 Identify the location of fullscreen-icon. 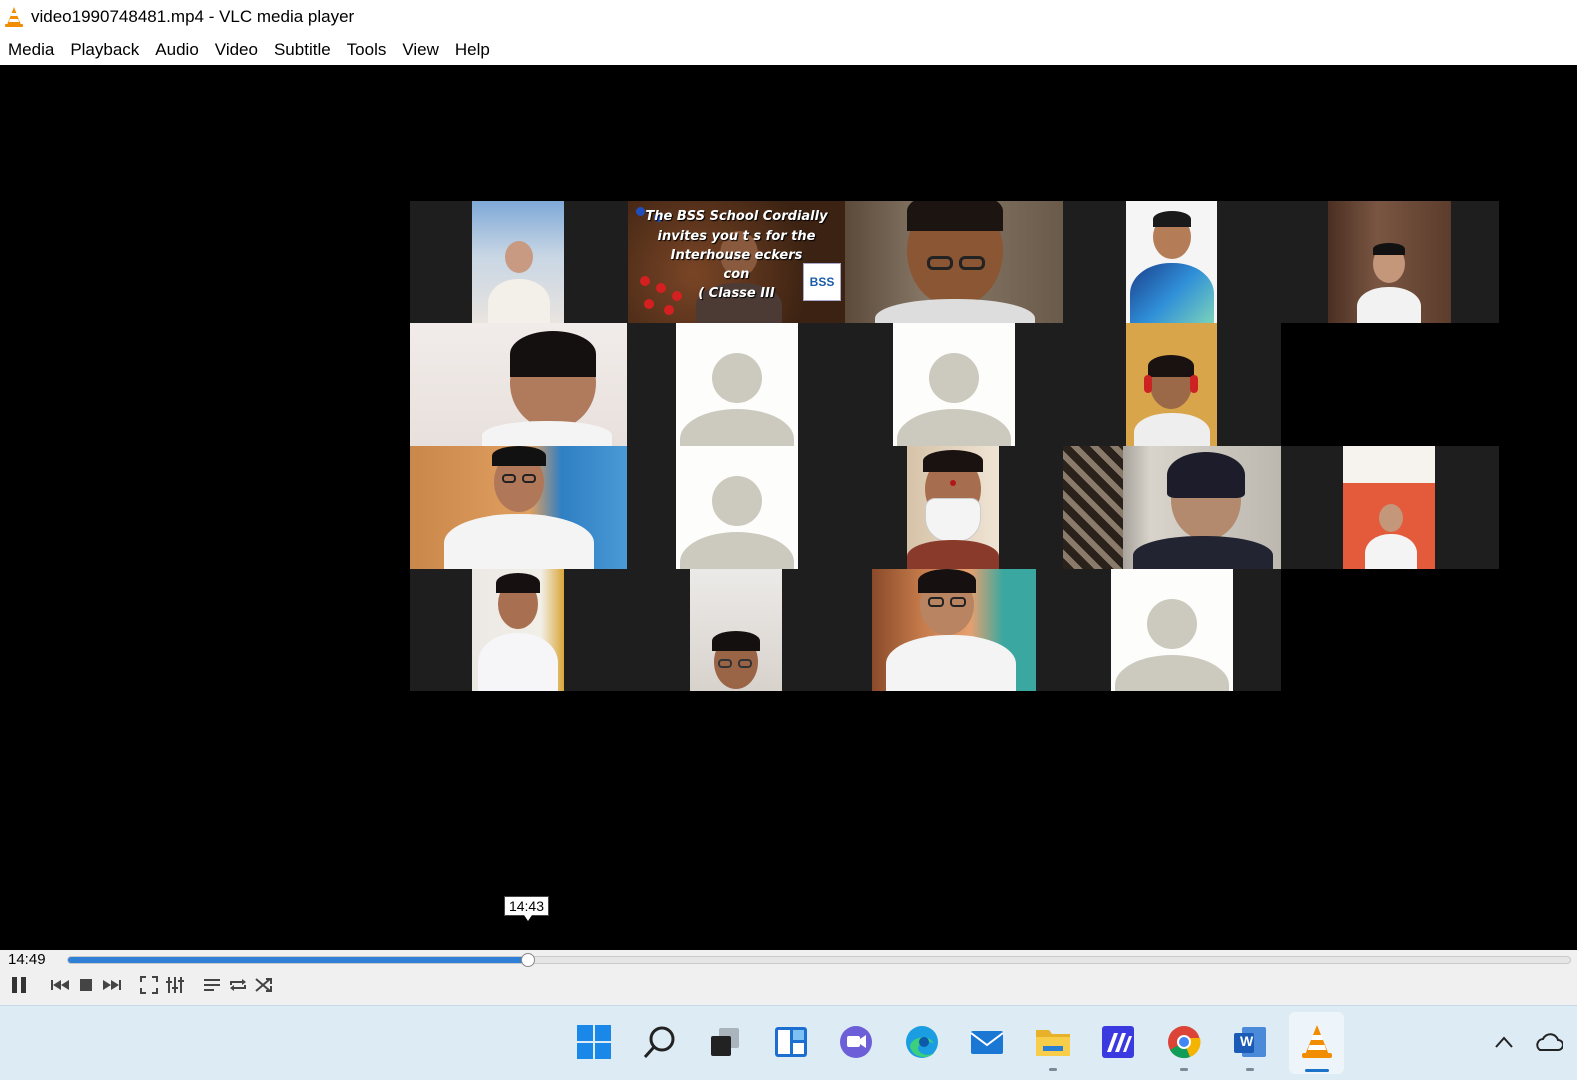
(149, 985).